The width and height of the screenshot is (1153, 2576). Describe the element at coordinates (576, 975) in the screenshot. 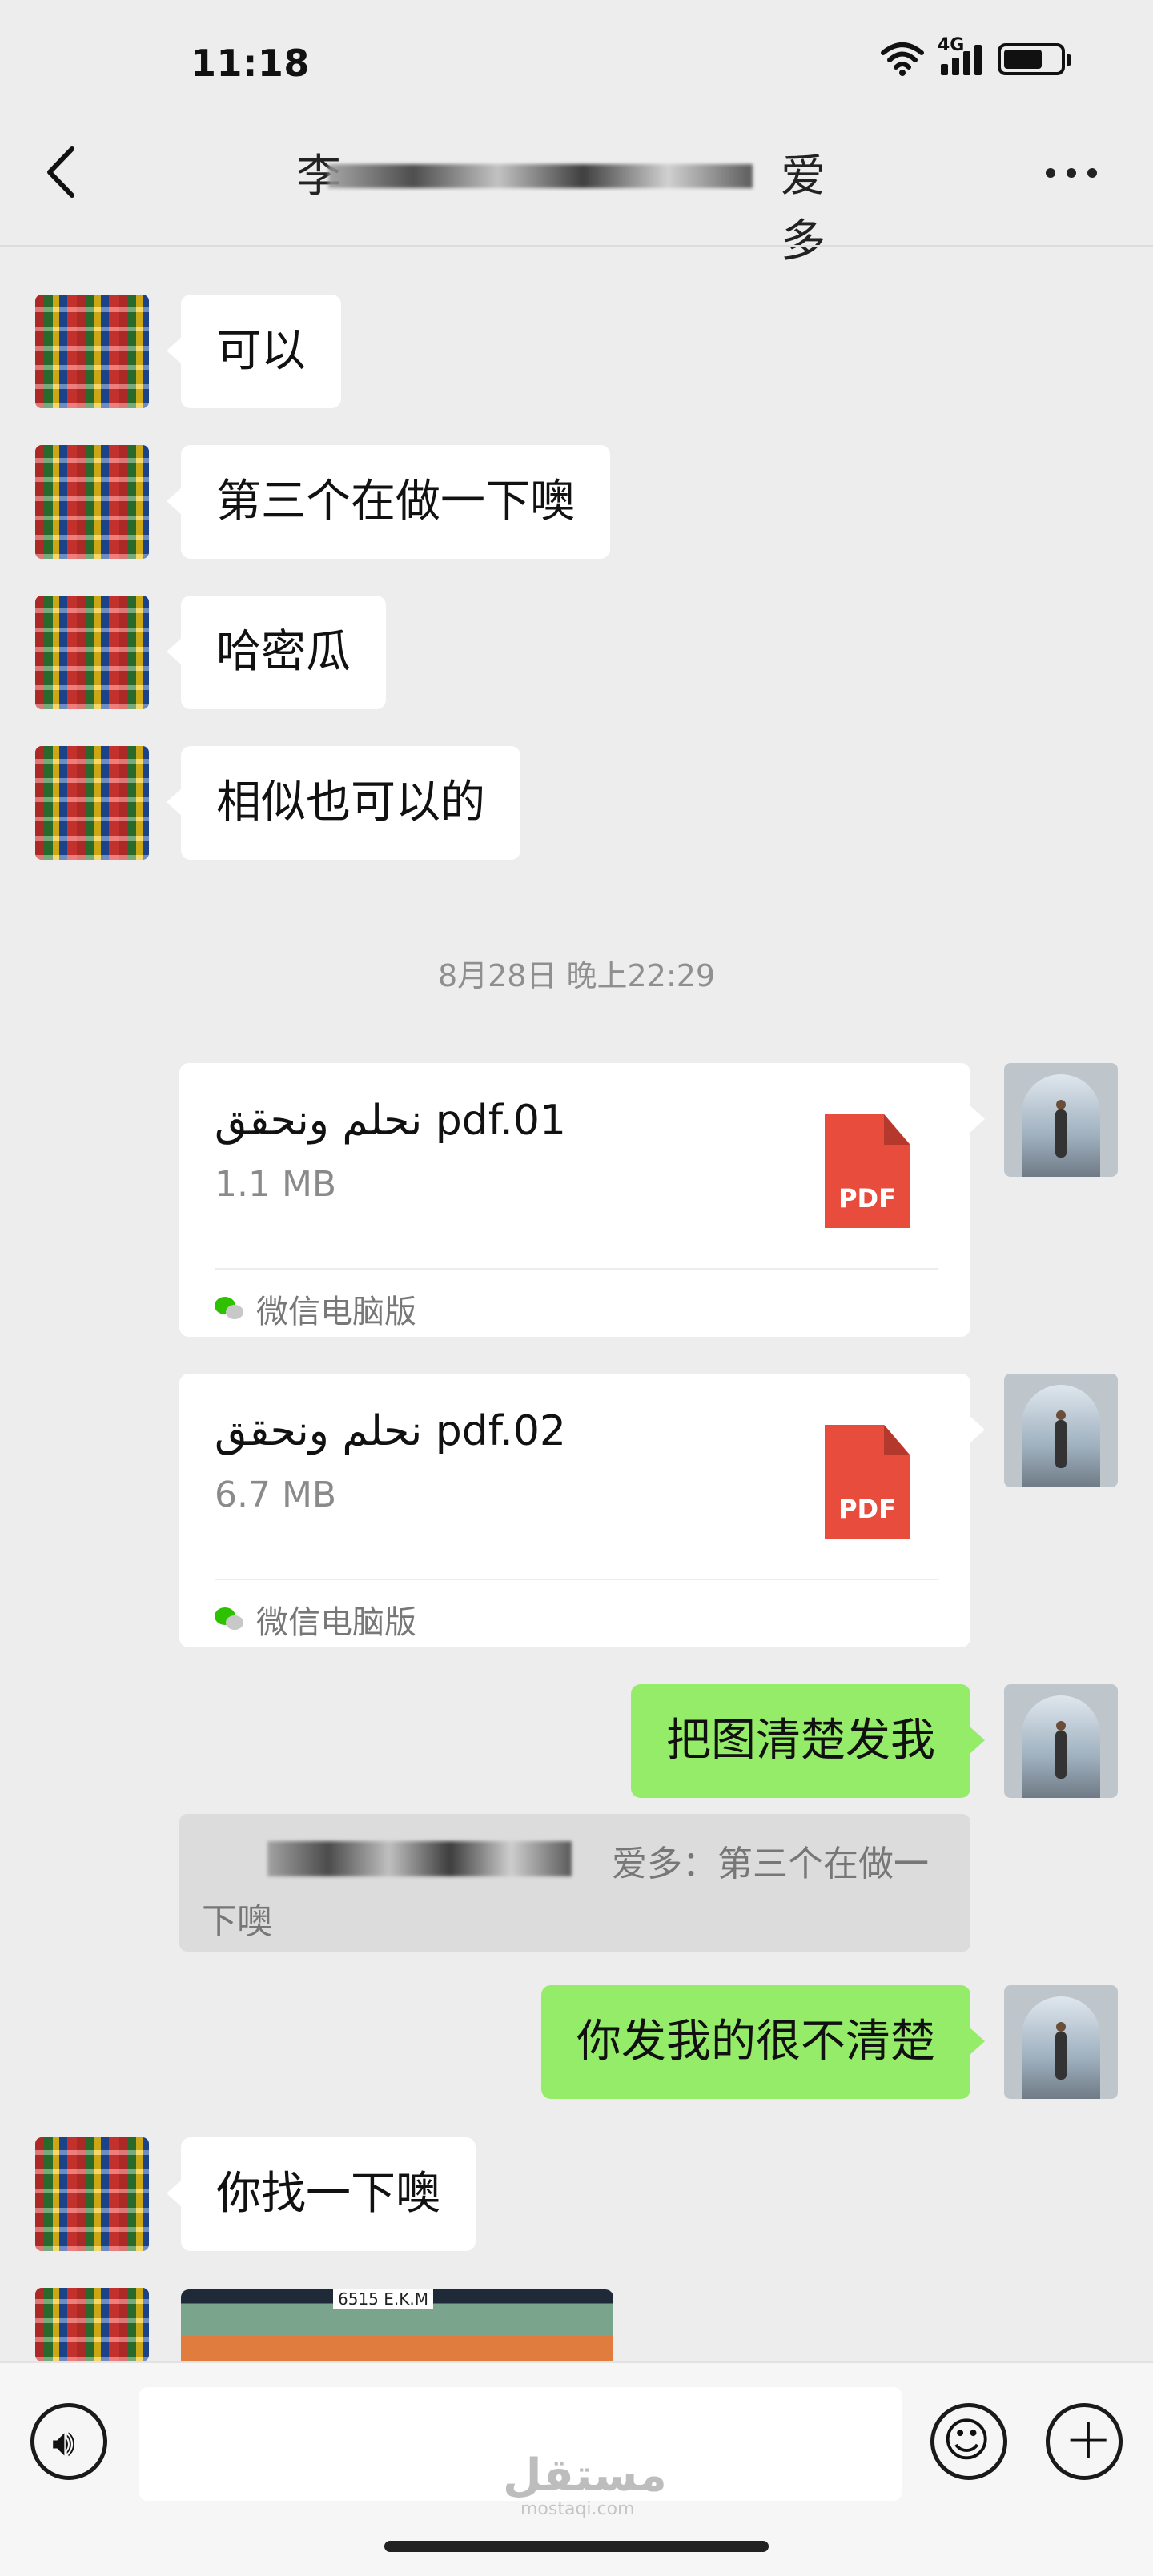

I see `chat-timestamp: 8月28日 晚上22:29` at that location.